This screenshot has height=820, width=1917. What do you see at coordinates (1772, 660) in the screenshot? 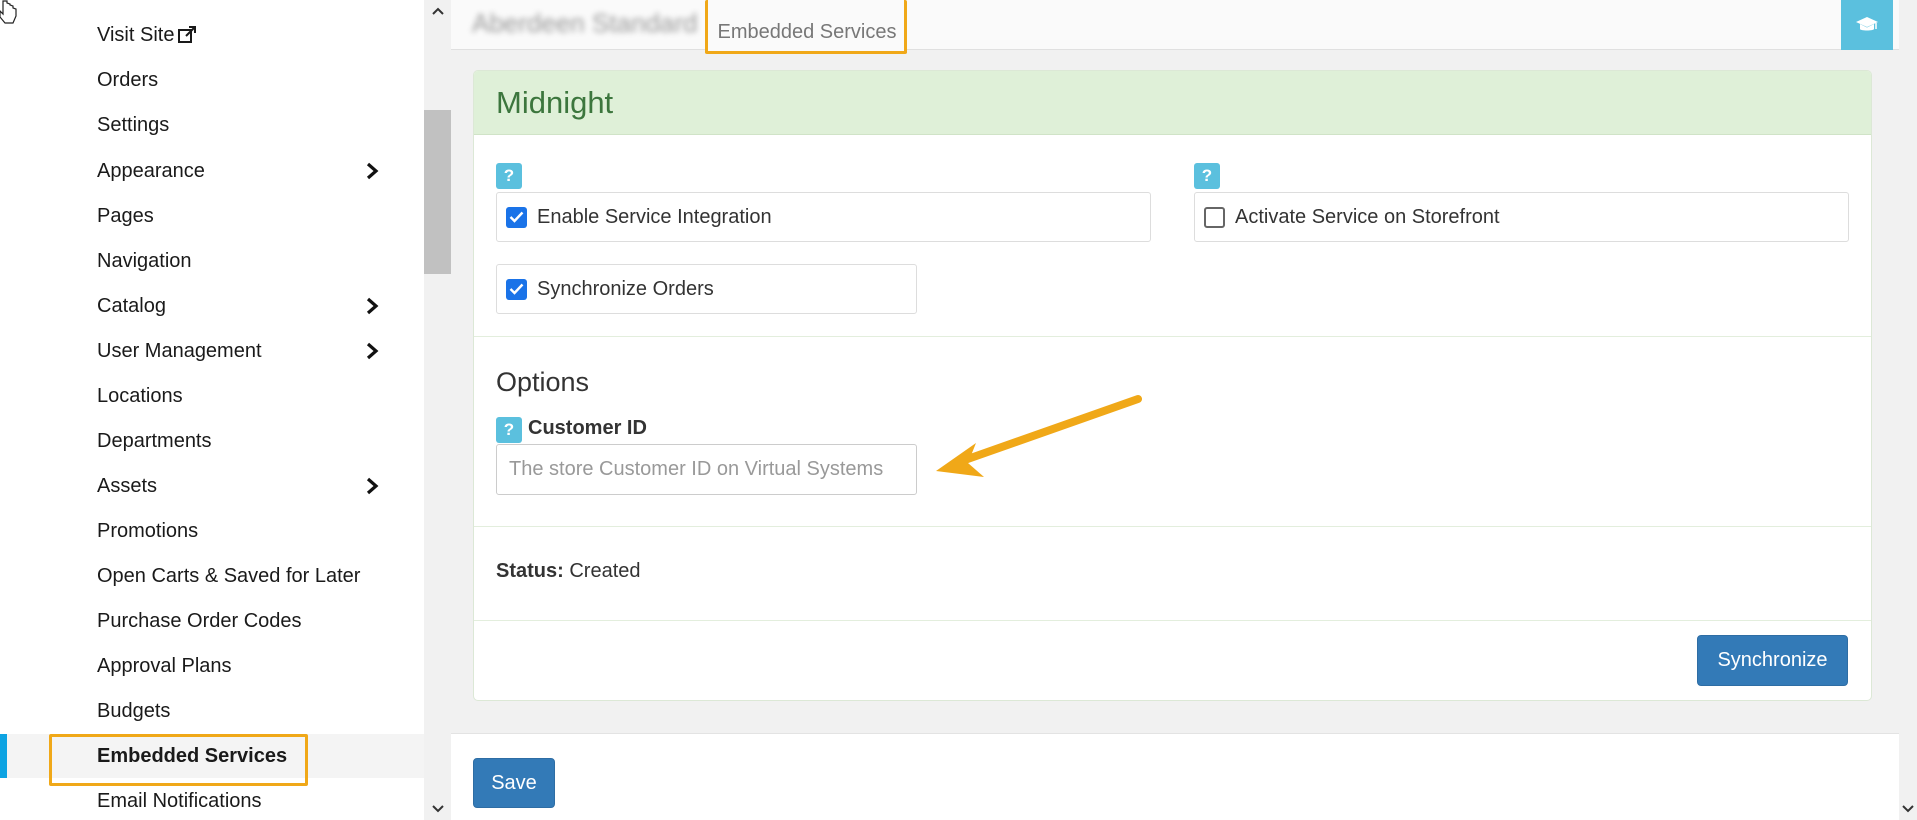
I see `synchronize-button: Synchronize` at bounding box center [1772, 660].